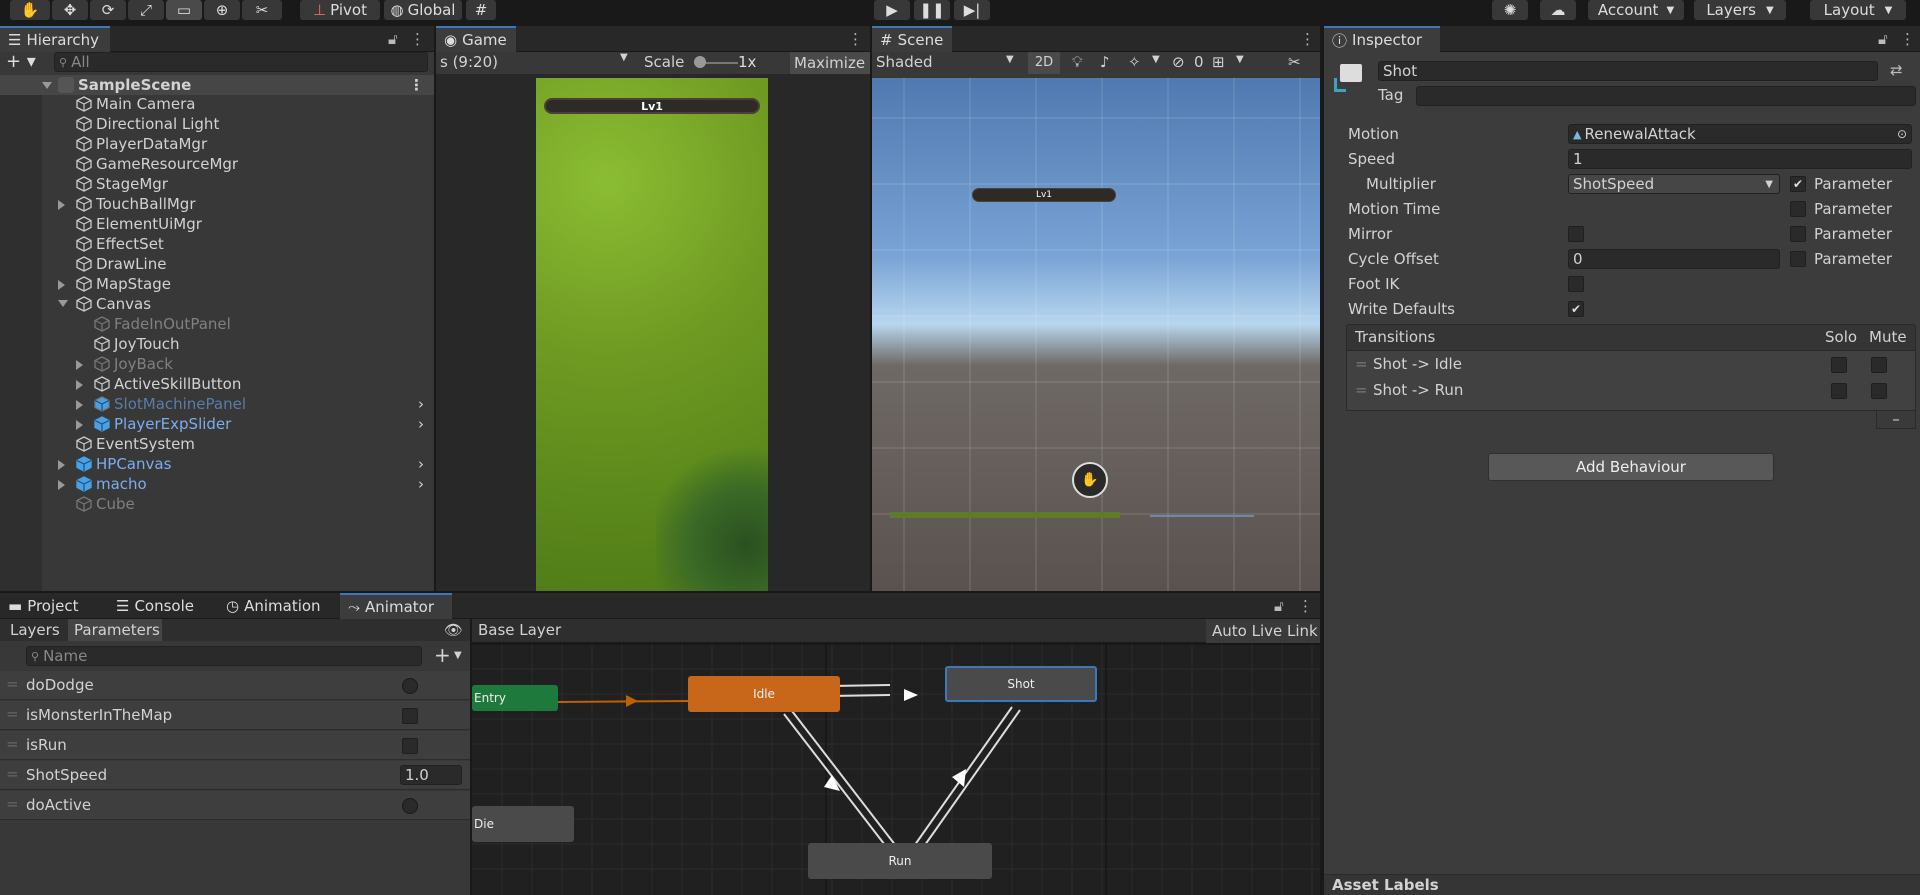 This screenshot has width=1920, height=895. I want to click on hierarchy-row: HPCanvas ›, so click(217, 465).